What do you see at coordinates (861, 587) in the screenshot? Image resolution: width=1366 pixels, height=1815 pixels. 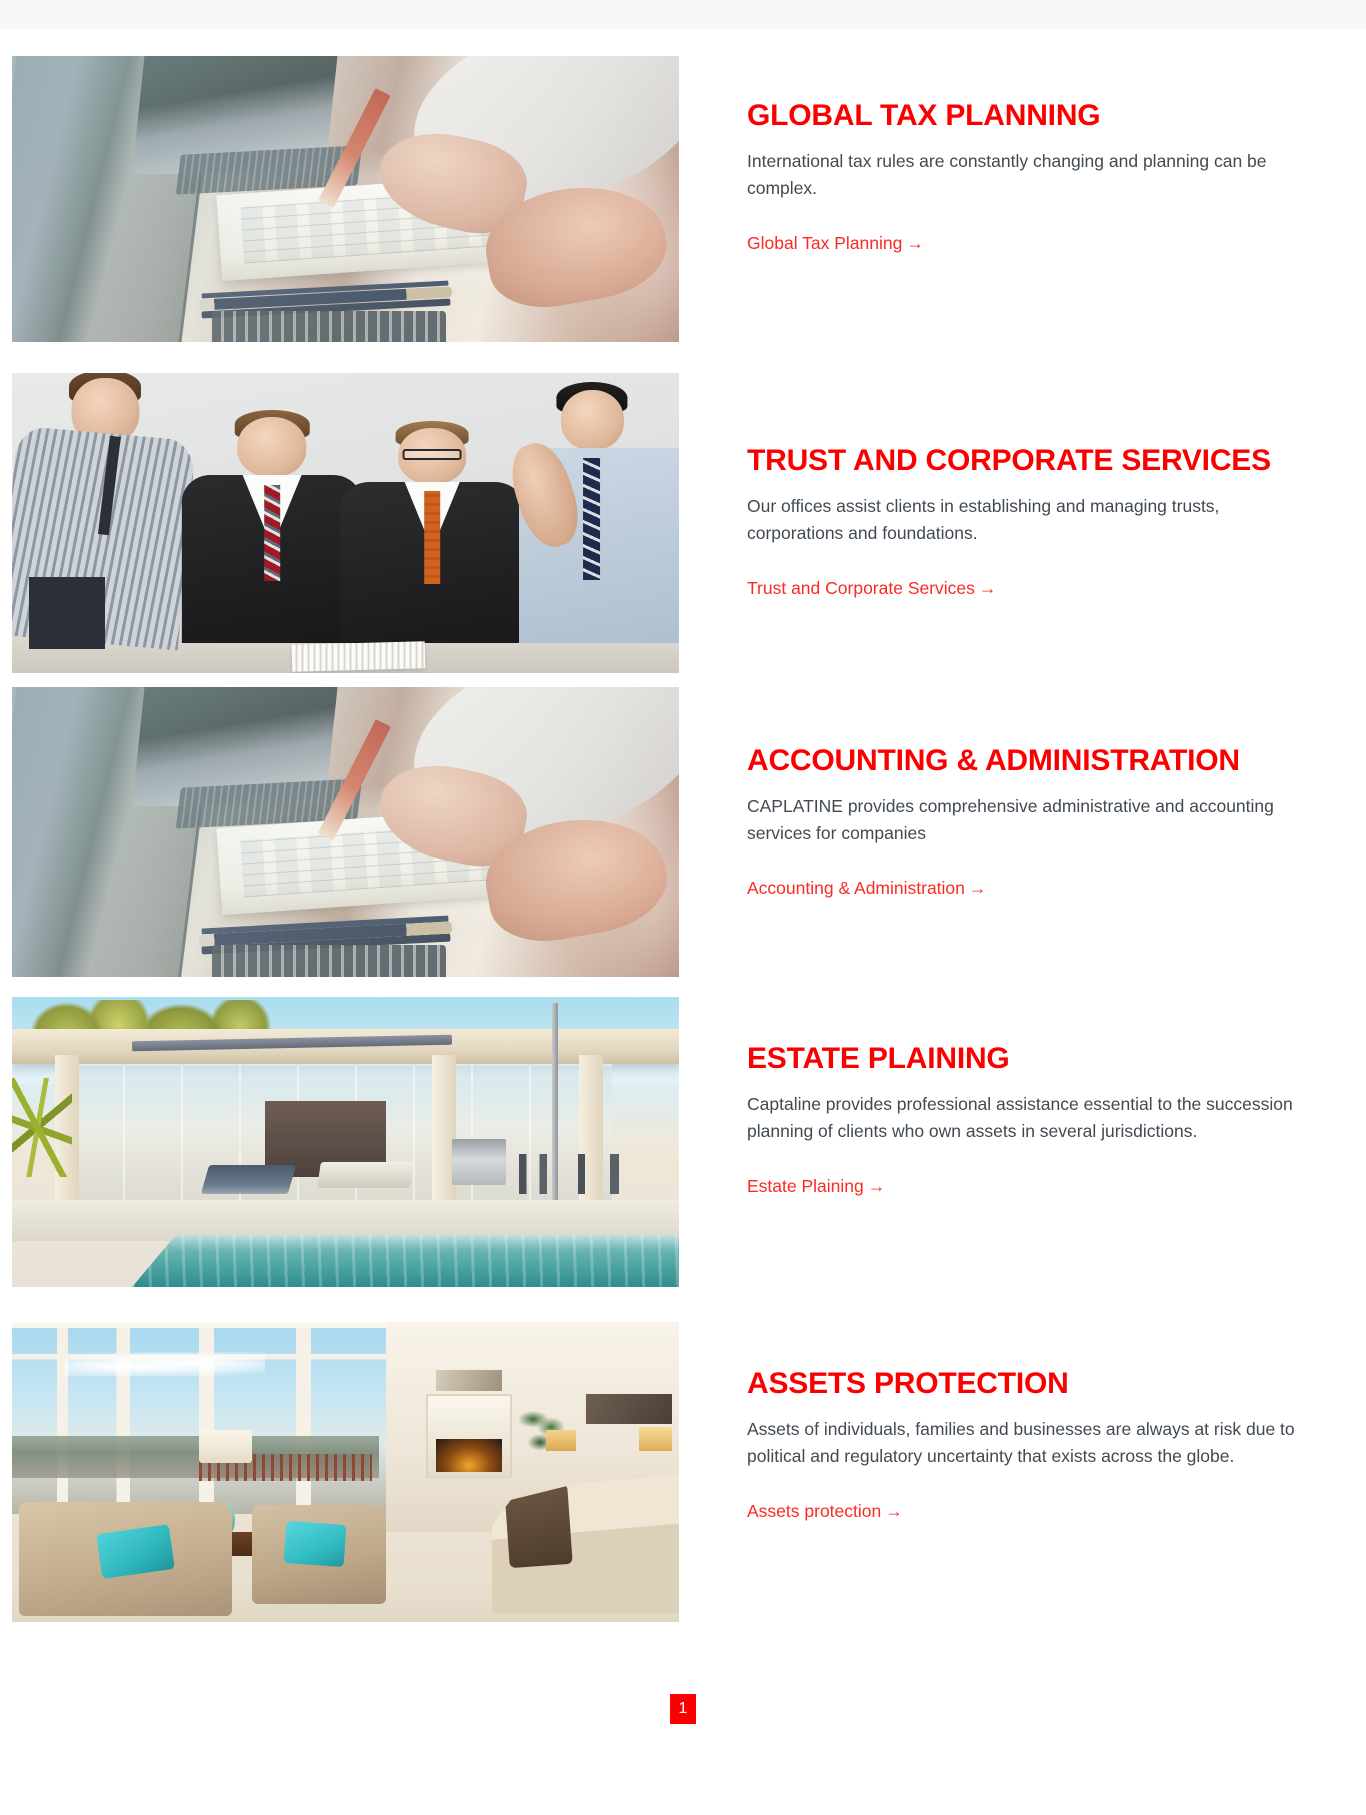 I see `service-link-label: Trust and Corporate Services` at bounding box center [861, 587].